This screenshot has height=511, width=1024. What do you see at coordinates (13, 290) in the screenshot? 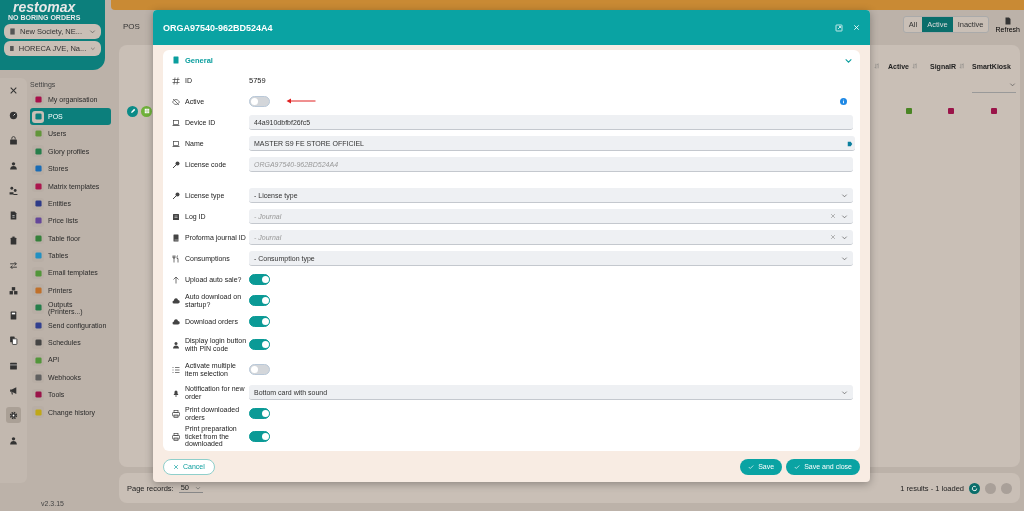
I see `boxes-icon` at bounding box center [13, 290].